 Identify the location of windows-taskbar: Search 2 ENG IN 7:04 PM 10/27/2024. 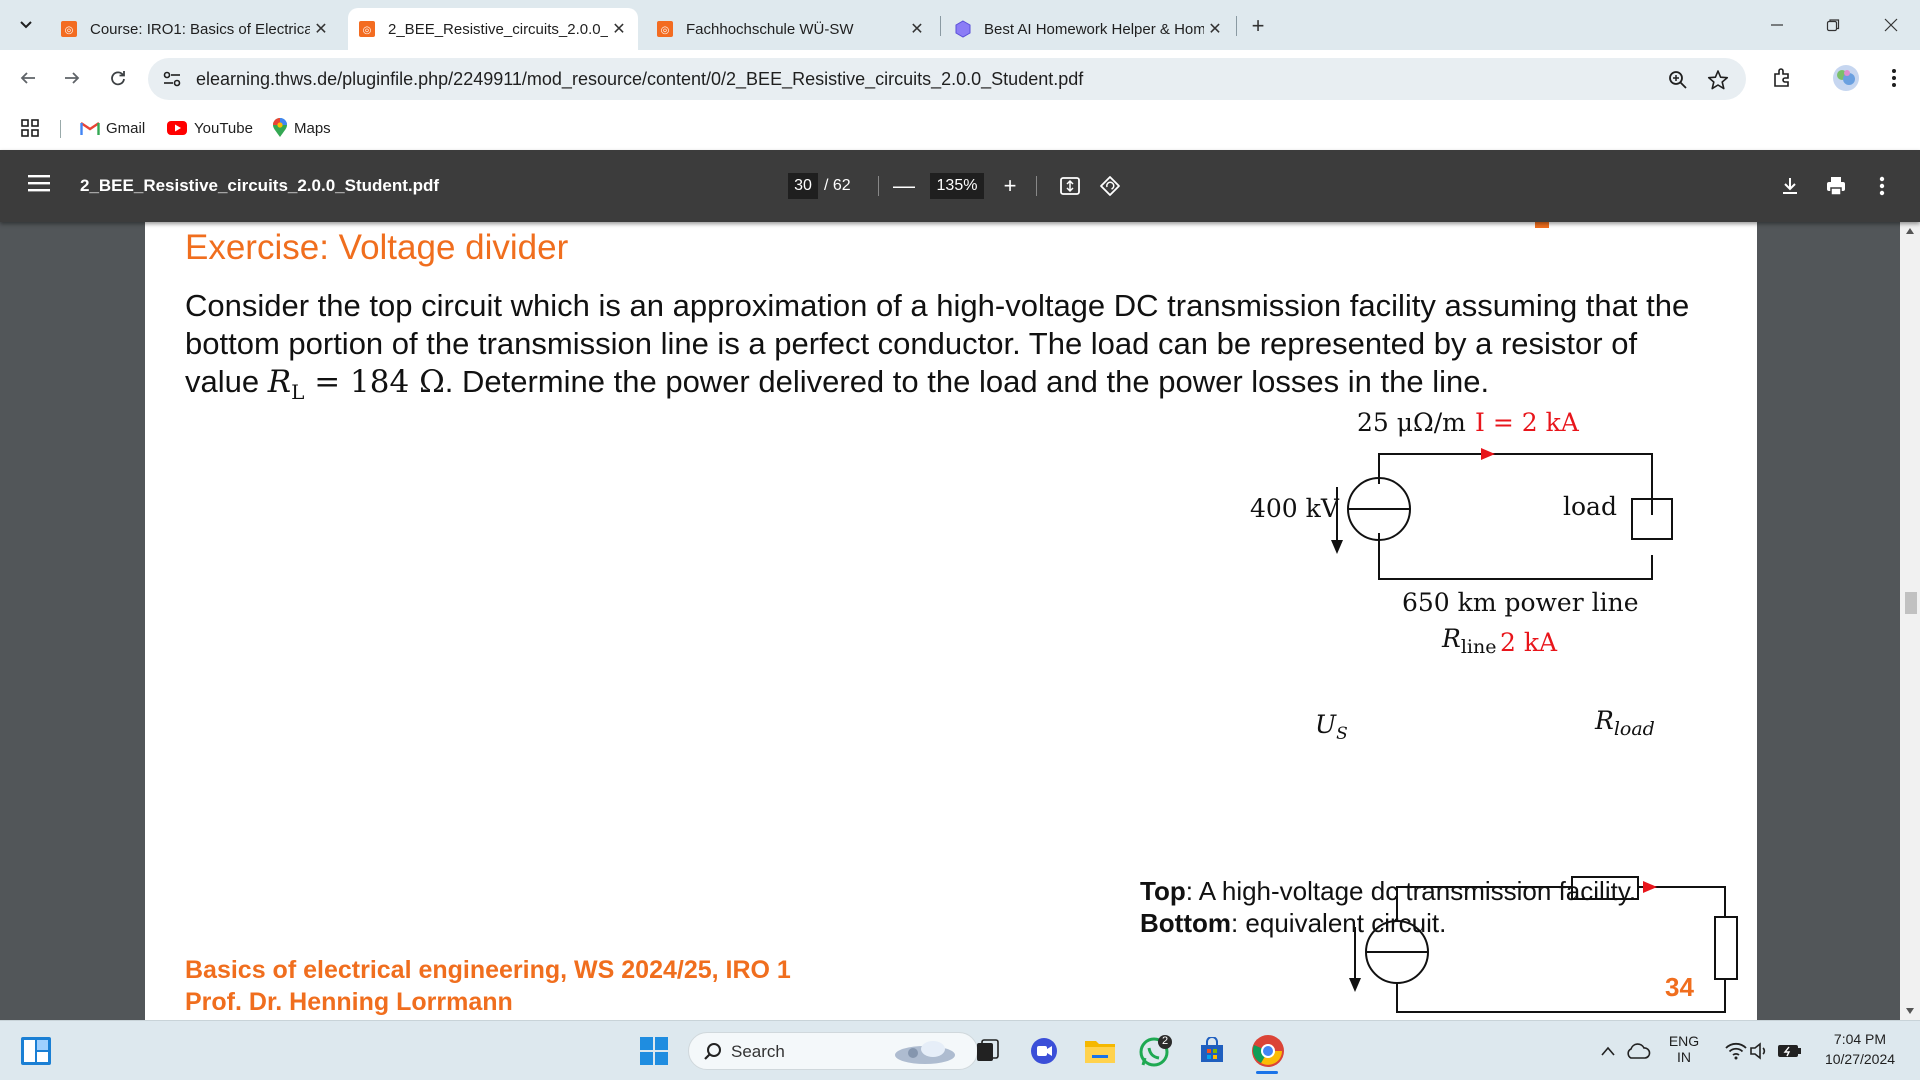
(960, 1050).